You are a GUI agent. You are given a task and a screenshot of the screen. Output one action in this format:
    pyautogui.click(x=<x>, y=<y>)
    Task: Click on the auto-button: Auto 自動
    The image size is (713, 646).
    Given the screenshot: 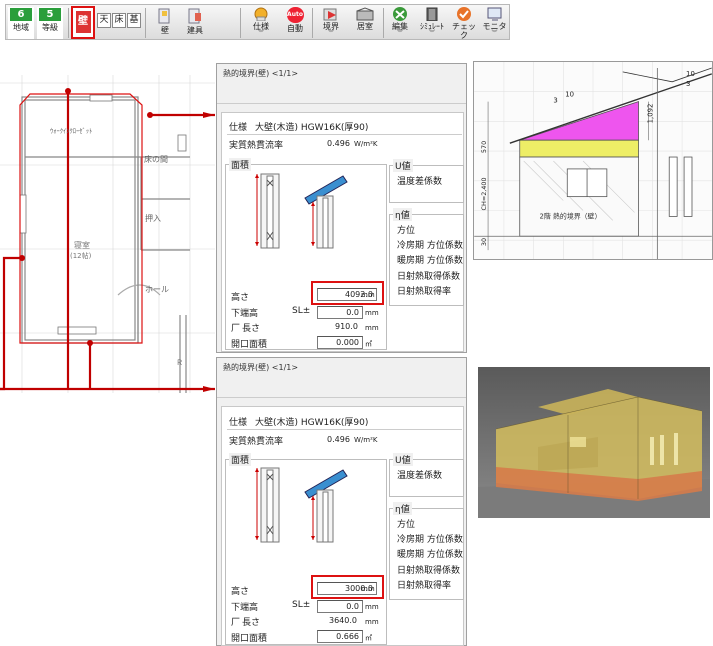 What is the action you would take?
    pyautogui.click(x=295, y=23)
    